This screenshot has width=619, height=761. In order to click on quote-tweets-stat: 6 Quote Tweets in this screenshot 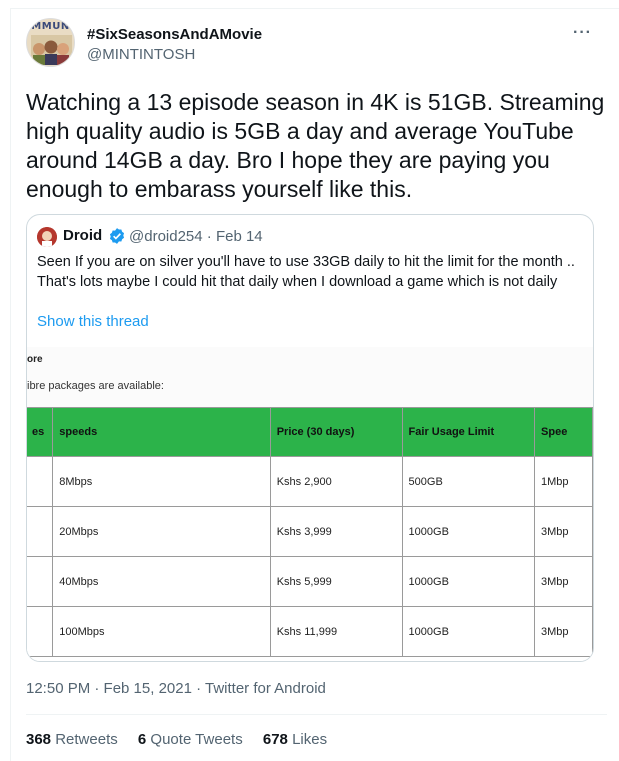, I will do `click(190, 739)`.